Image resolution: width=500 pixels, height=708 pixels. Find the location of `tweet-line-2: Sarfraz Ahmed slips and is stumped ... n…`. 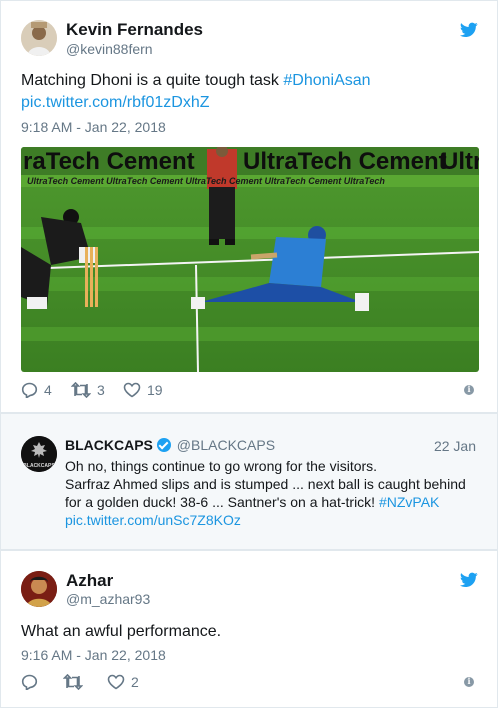

tweet-line-2: Sarfraz Ahmed slips and is stumped ... n… is located at coordinates (265, 484).